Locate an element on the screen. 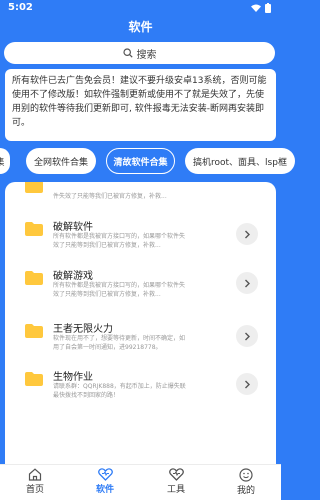 This screenshot has width=320, height=500. search-bar: 搜索 is located at coordinates (139, 53).